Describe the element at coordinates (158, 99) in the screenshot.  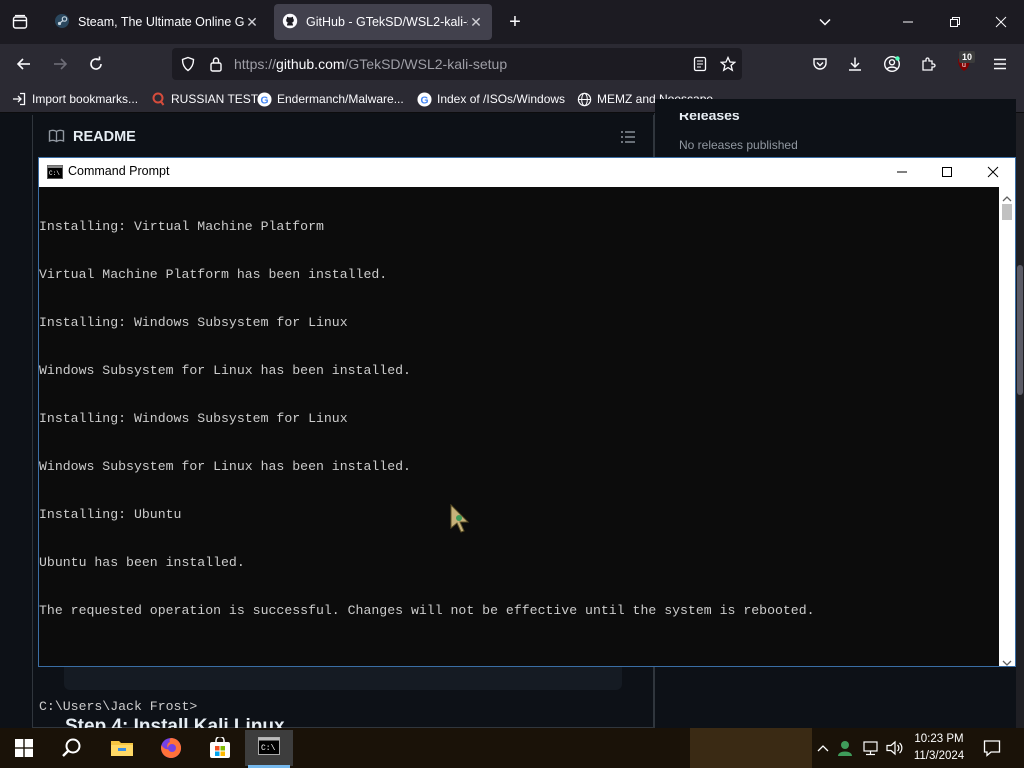
I see `magnifier-icon` at that location.